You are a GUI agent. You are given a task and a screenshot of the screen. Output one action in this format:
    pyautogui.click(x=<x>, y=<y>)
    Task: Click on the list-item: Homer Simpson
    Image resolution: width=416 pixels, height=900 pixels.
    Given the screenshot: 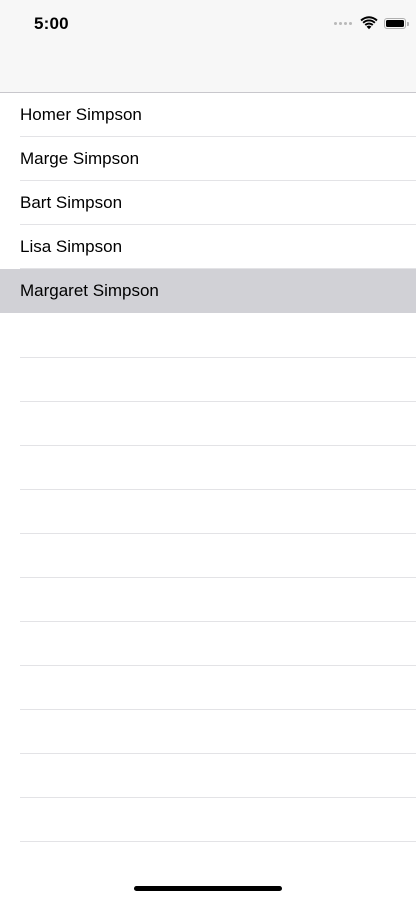 What is the action you would take?
    pyautogui.click(x=208, y=115)
    